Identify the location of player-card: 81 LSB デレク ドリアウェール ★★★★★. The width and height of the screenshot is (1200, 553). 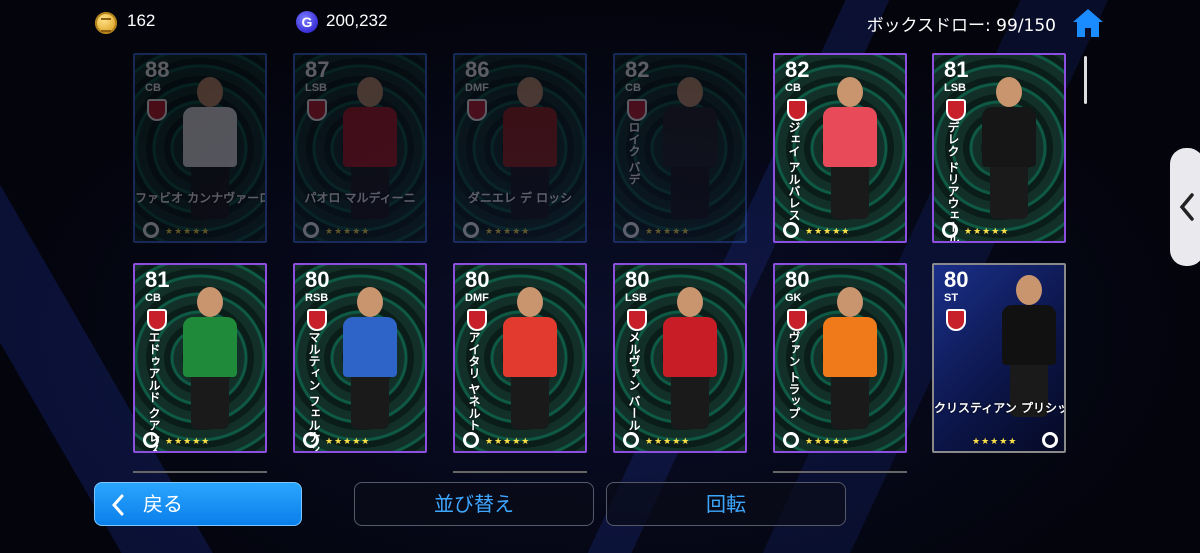
(999, 148).